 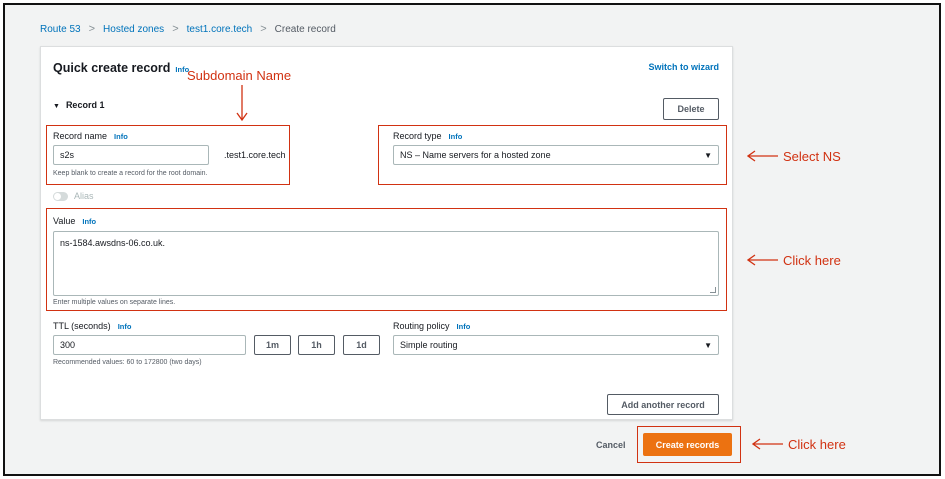 I want to click on record-header-label: Record 1, so click(x=85, y=105).